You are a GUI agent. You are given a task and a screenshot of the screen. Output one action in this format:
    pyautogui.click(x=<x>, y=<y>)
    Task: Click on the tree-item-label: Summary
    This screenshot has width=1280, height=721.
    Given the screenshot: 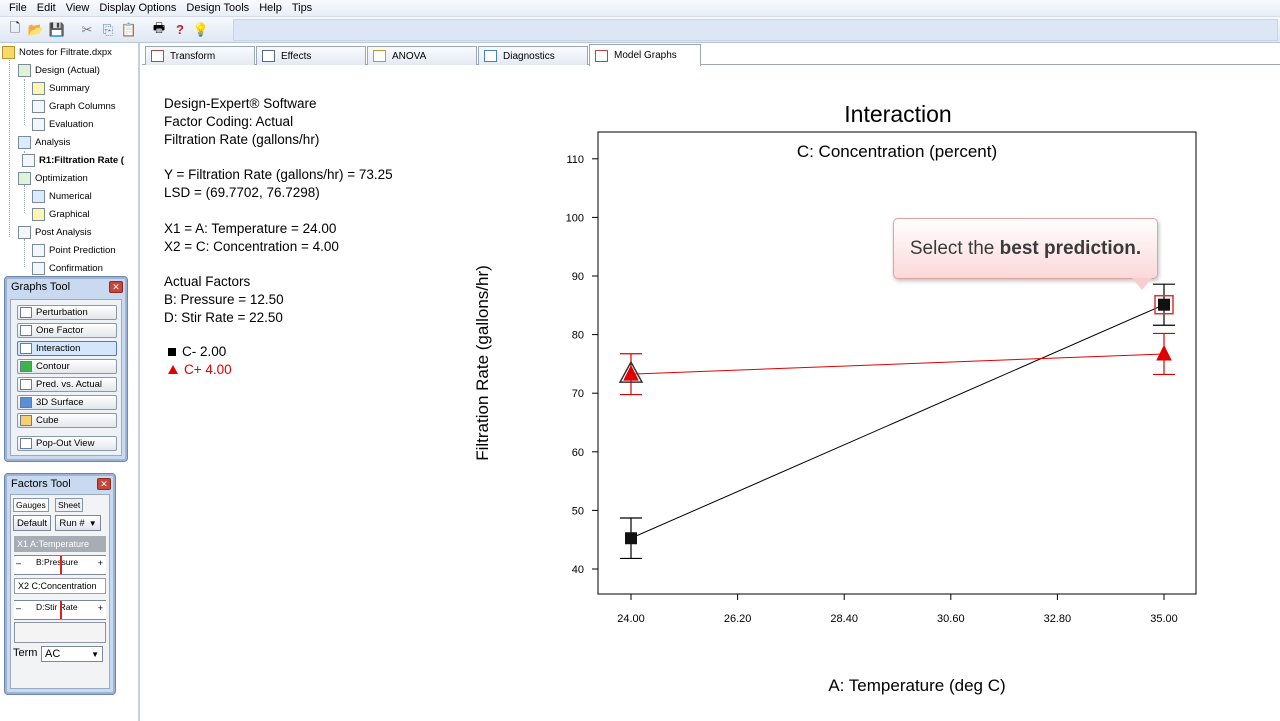 What is the action you would take?
    pyautogui.click(x=69, y=88)
    